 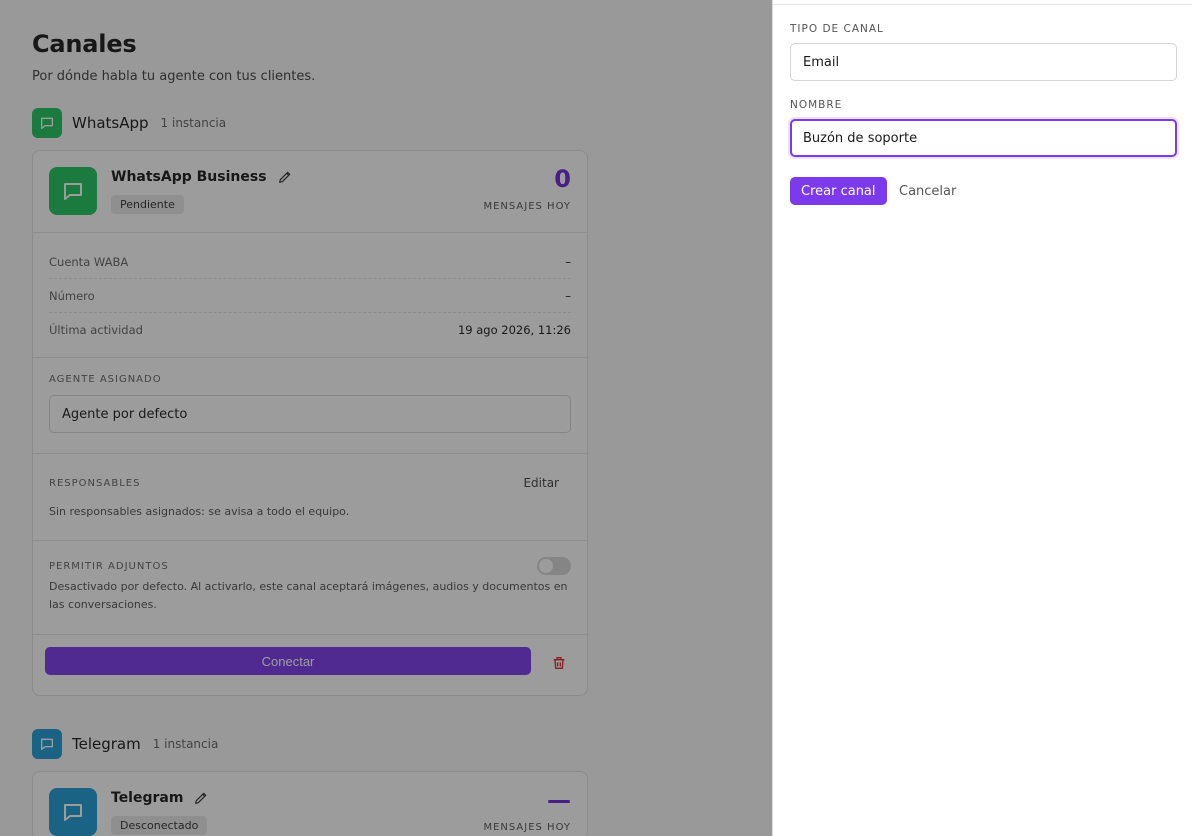 What do you see at coordinates (837, 29) in the screenshot?
I see `channel-type-label: TIPO DE CANAL` at bounding box center [837, 29].